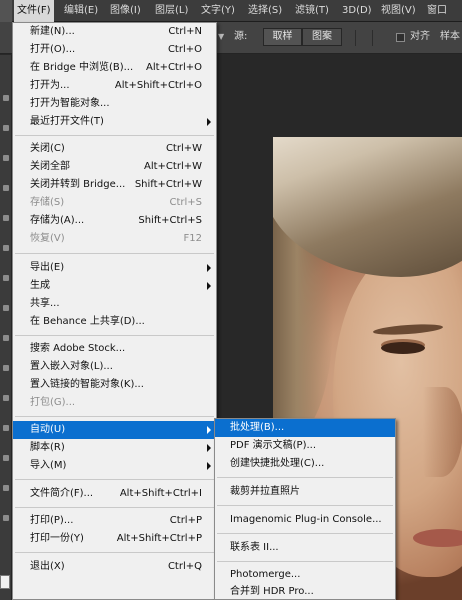 The height and width of the screenshot is (600, 462). Describe the element at coordinates (442, 432) in the screenshot. I see `photo-nose` at that location.